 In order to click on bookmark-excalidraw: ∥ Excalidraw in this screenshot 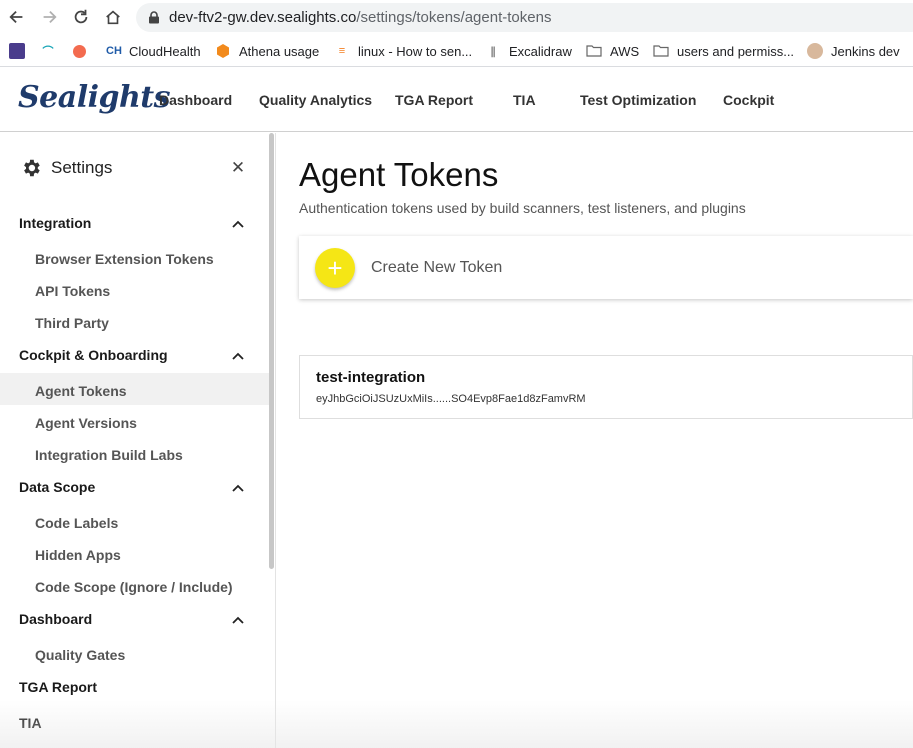, I will do `click(528, 51)`.